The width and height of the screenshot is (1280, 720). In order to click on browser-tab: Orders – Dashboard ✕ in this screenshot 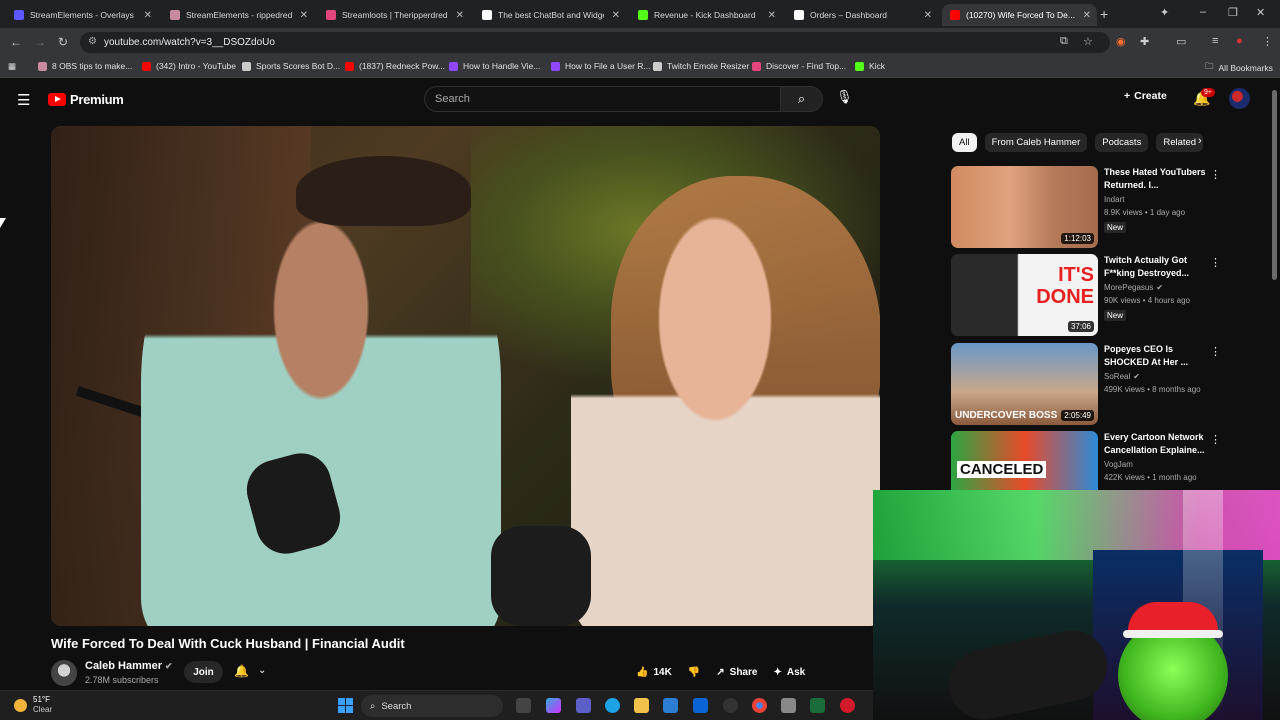, I will do `click(862, 15)`.